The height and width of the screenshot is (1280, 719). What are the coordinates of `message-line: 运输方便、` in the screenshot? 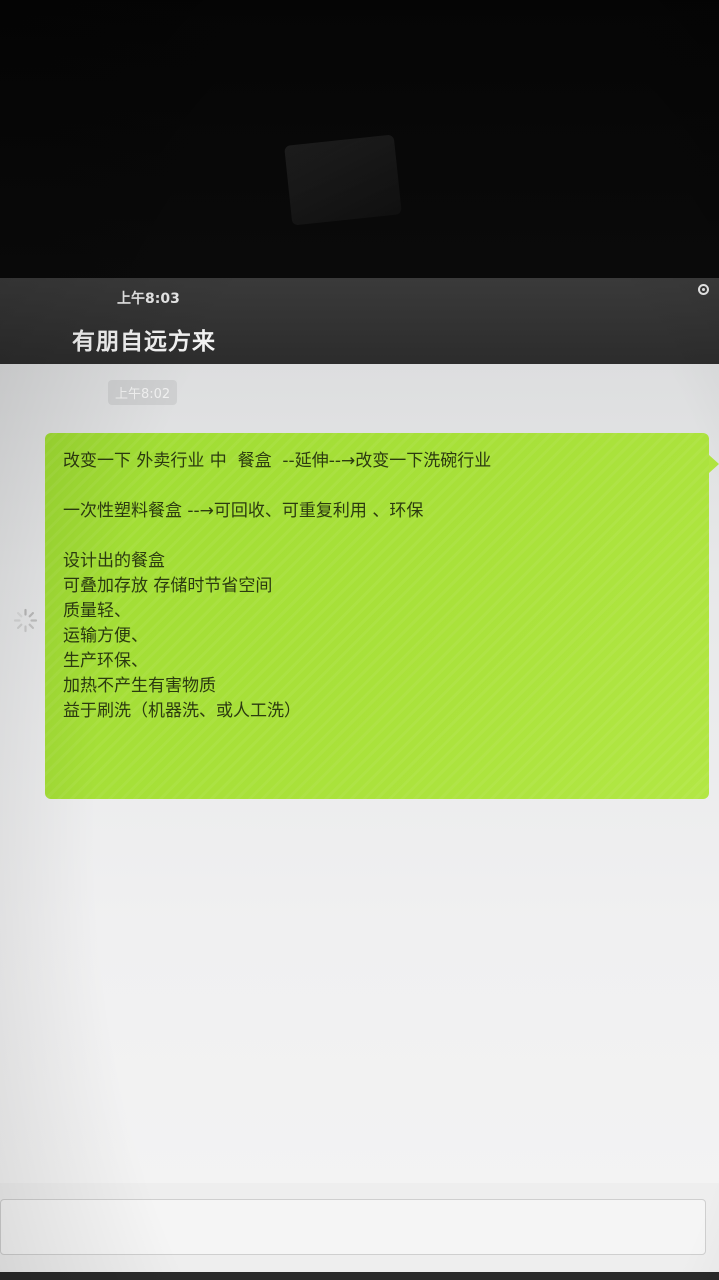 It's located at (105, 636).